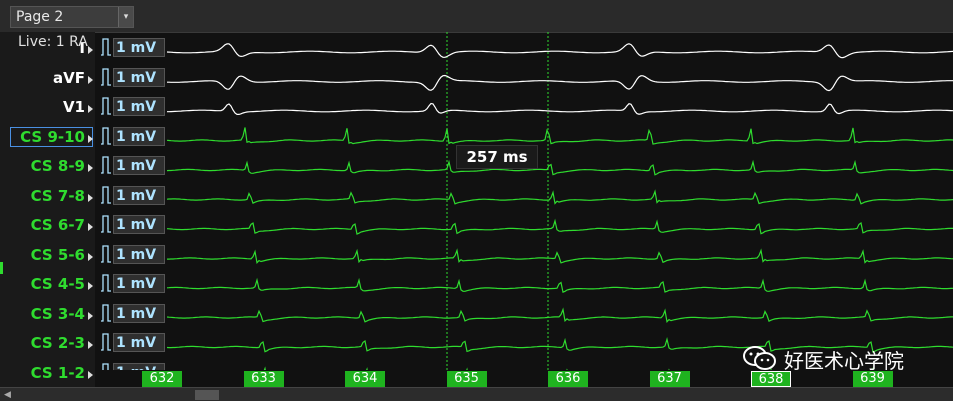  Describe the element at coordinates (207, 395) in the screenshot. I see `scroll-thumb` at that location.